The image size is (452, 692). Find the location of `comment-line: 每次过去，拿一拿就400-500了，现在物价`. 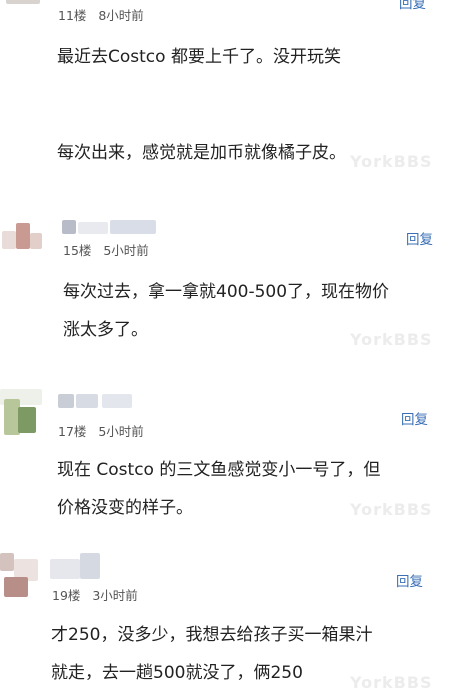

comment-line: 每次过去，拿一拿就400-500了，现在物价 is located at coordinates (226, 292).